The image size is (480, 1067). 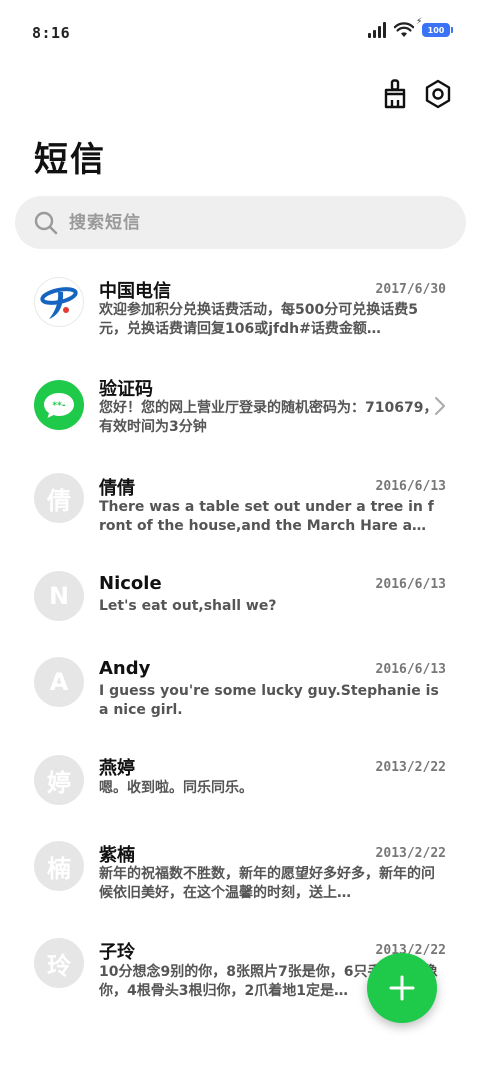 I want to click on avatar: A, so click(x=59, y=682).